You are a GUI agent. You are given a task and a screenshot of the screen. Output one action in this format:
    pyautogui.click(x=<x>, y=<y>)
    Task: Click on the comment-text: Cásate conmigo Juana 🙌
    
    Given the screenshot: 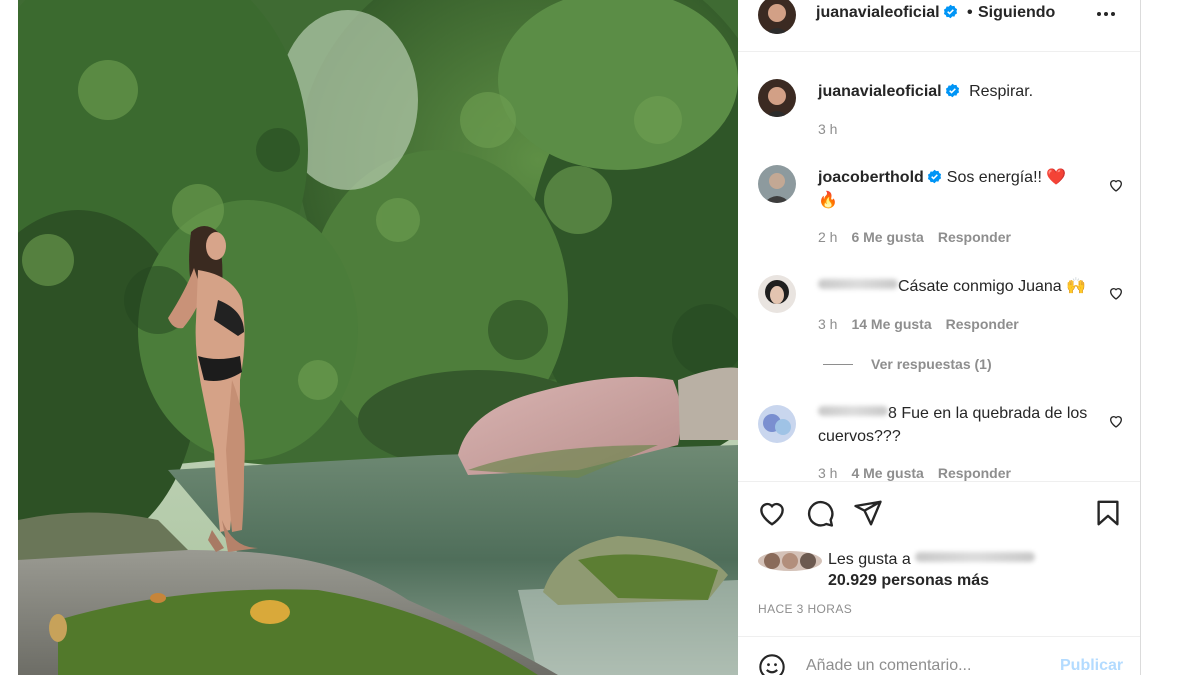 What is the action you would take?
    pyautogui.click(x=952, y=286)
    